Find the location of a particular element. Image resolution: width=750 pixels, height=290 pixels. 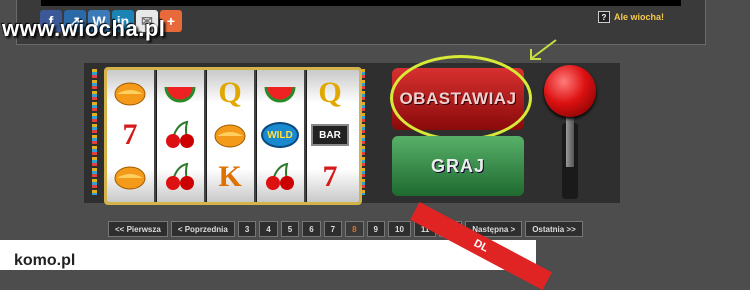

page-link: 5 is located at coordinates (290, 229).